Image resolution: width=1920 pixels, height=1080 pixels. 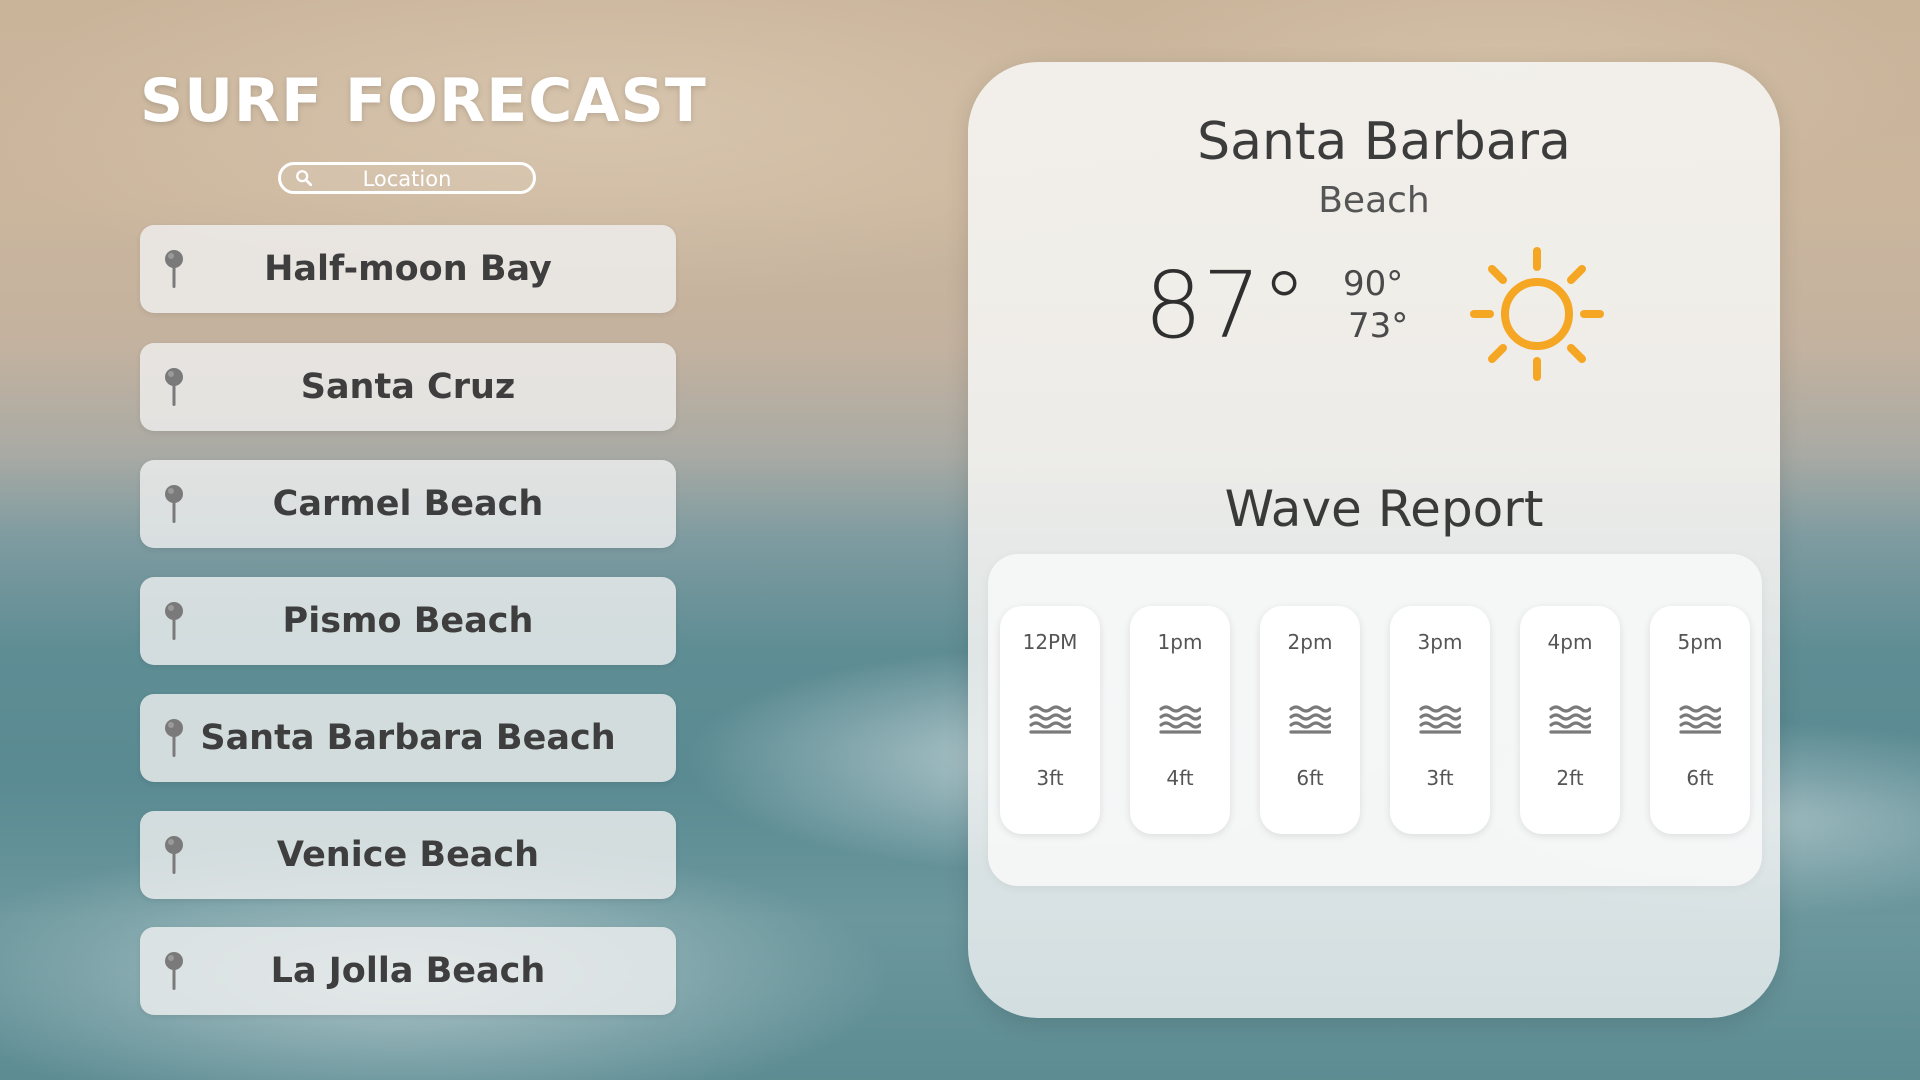 I want to click on wave-height: 2ft, so click(x=1570, y=778).